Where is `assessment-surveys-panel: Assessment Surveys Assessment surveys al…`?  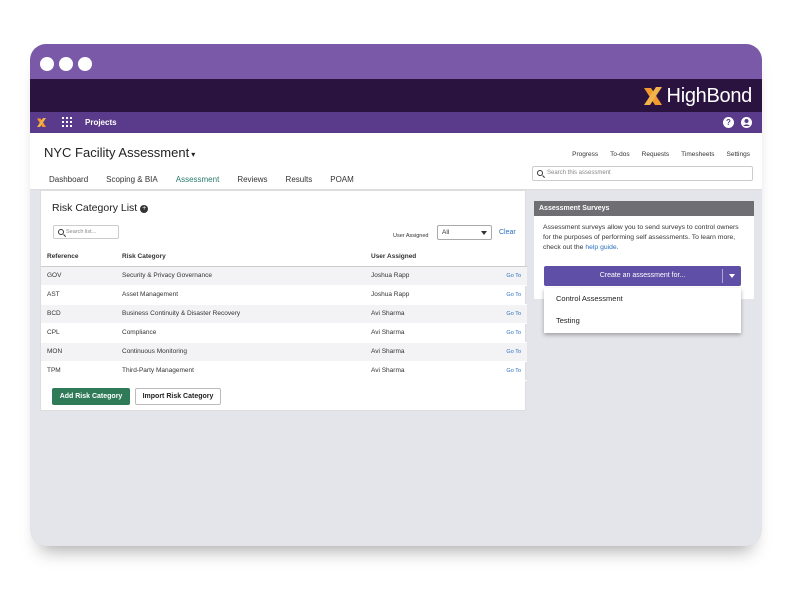
assessment-surveys-panel: Assessment Surveys Assessment surveys al… is located at coordinates (644, 250).